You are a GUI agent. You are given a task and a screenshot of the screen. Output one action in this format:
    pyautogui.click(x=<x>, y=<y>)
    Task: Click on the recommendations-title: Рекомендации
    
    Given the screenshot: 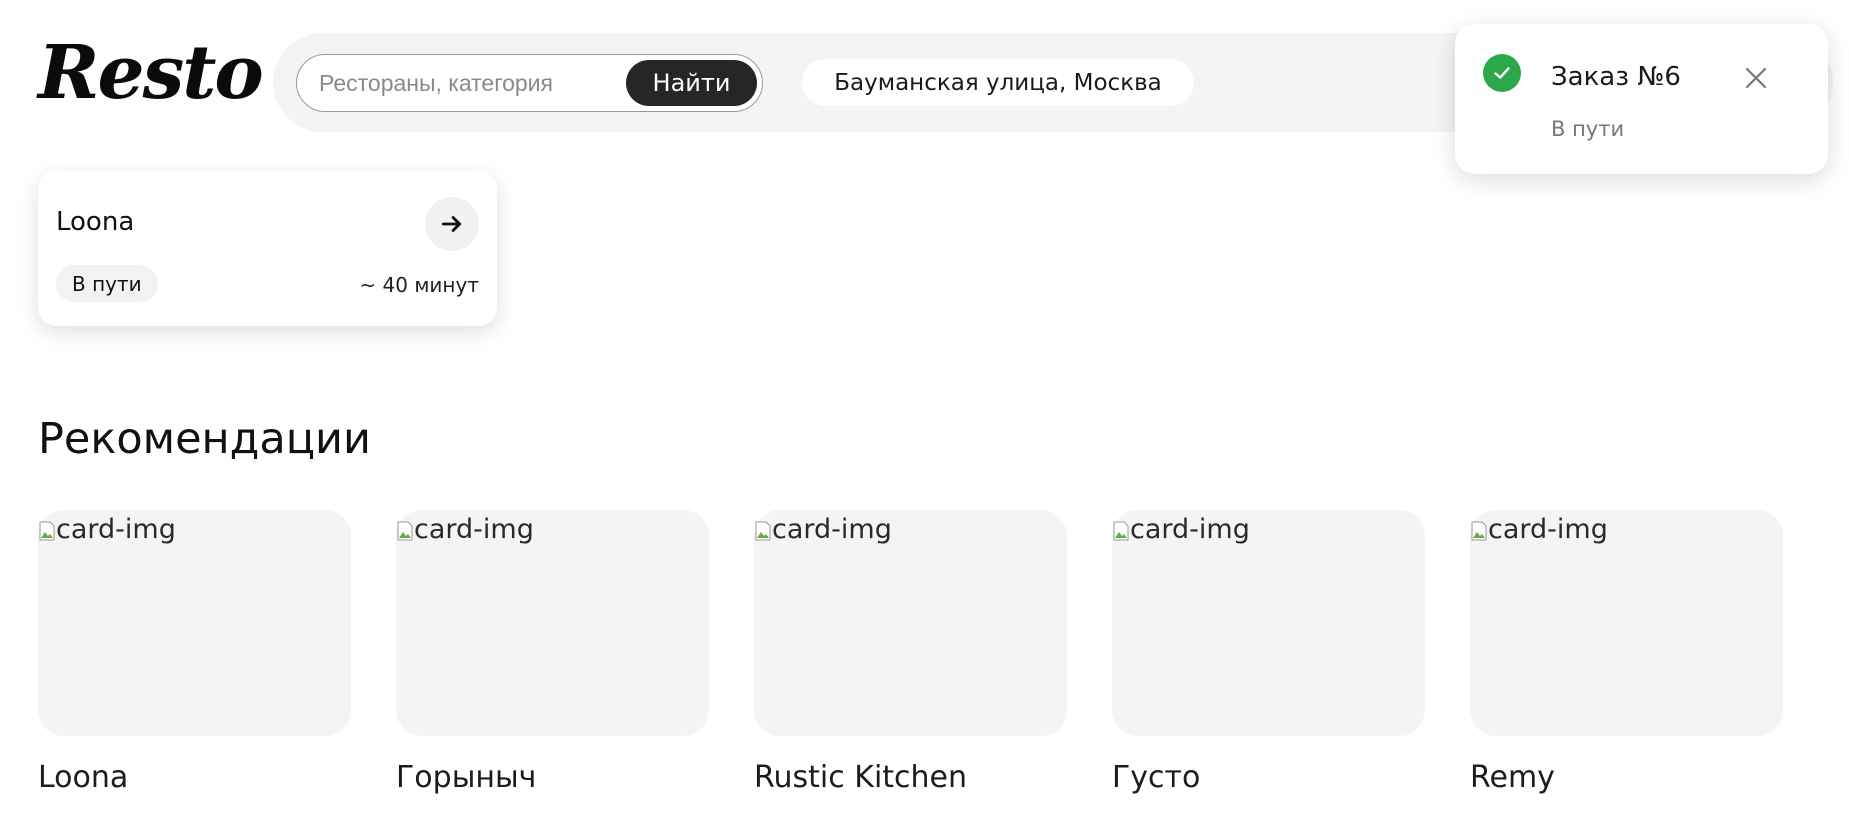 What is the action you would take?
    pyautogui.click(x=204, y=439)
    